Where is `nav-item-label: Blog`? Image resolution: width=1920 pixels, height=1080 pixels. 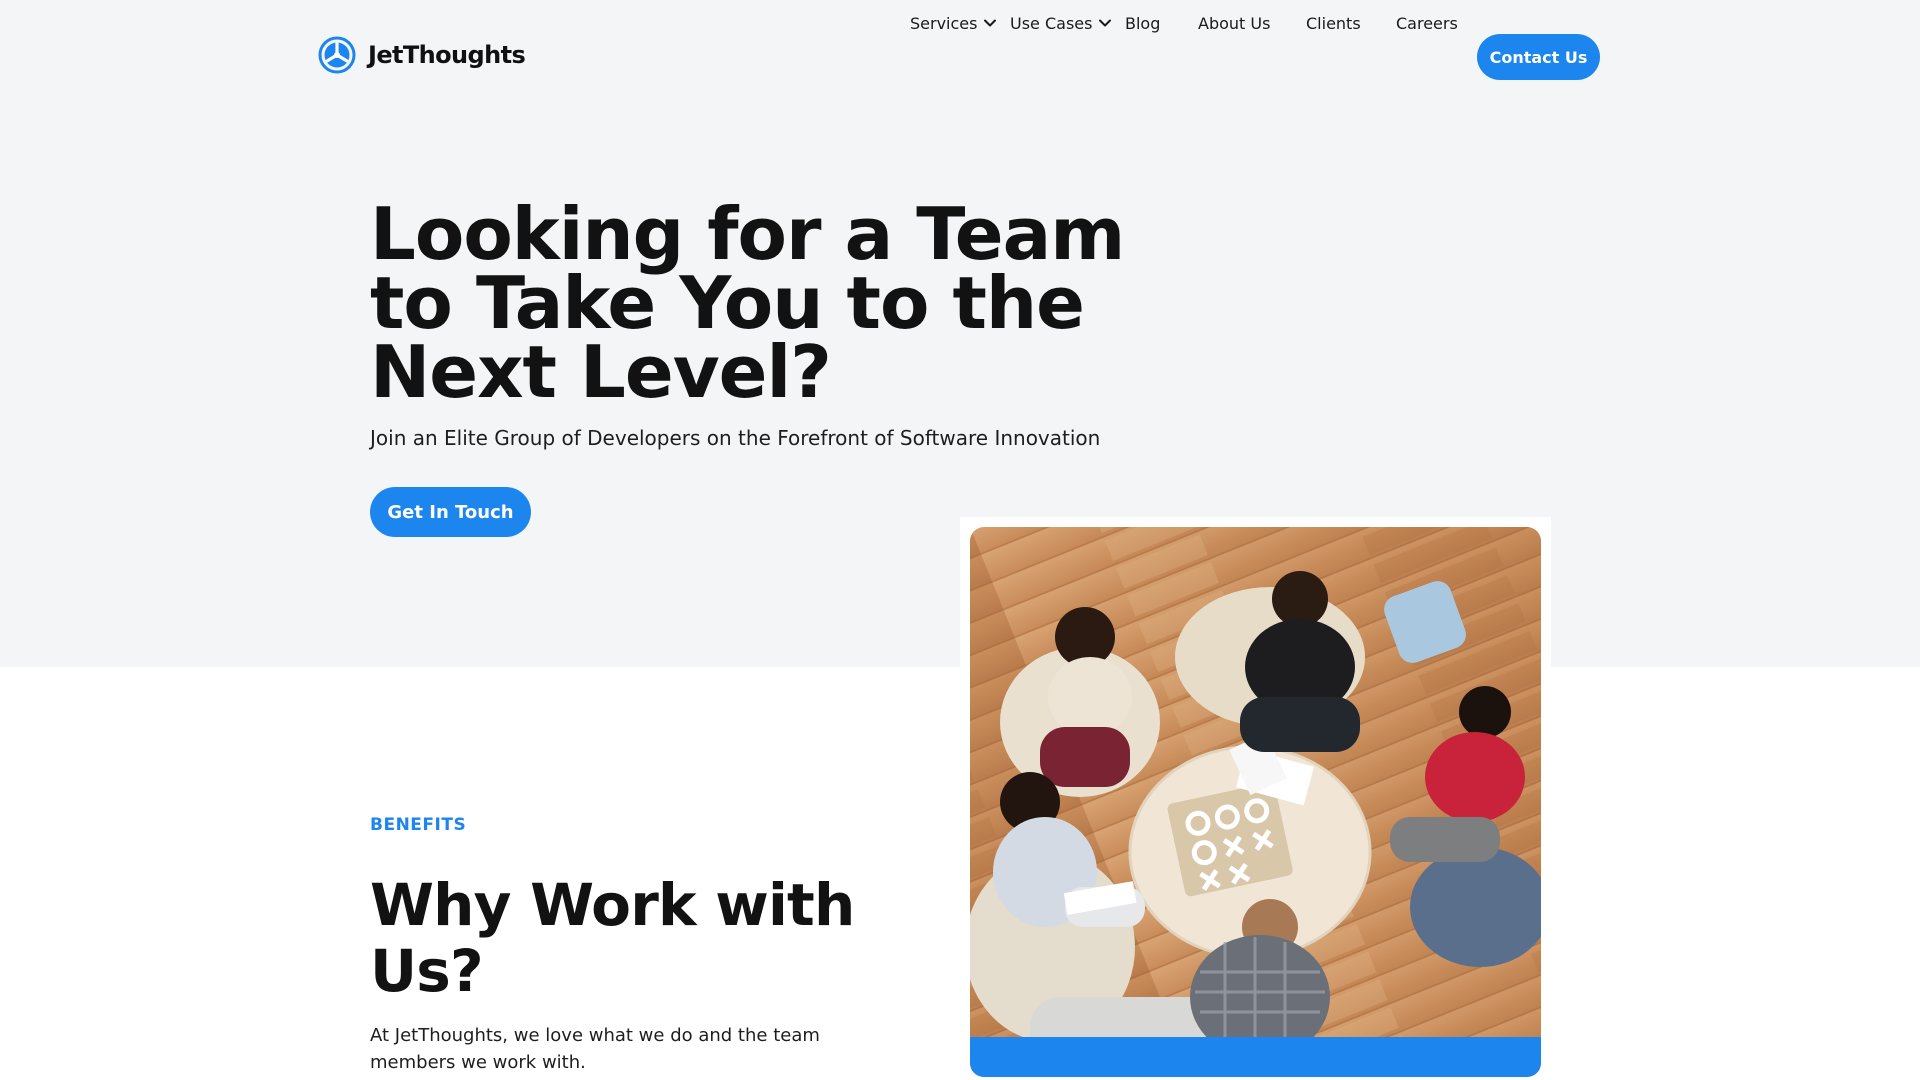 nav-item-label: Blog is located at coordinates (1143, 23).